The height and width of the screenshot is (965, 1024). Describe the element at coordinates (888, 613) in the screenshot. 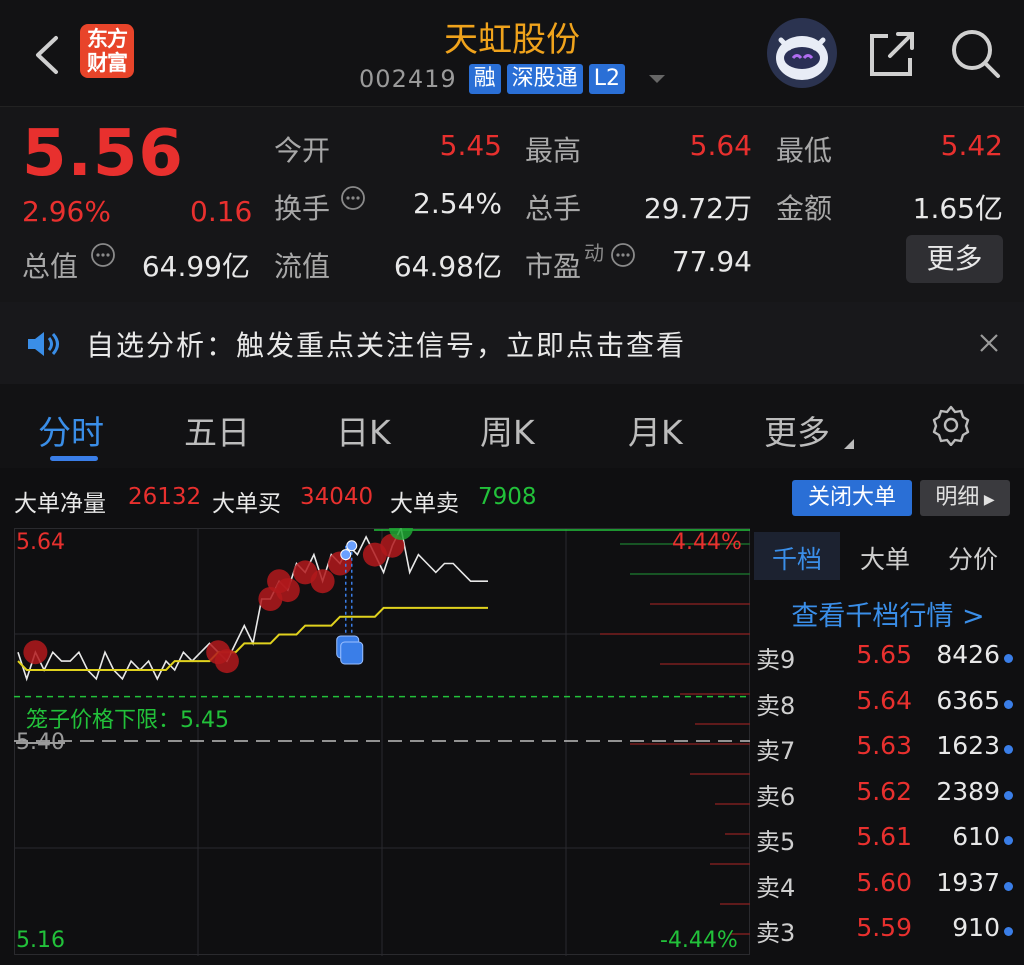

I see `view-depth-link: 查看千档行情 >` at that location.